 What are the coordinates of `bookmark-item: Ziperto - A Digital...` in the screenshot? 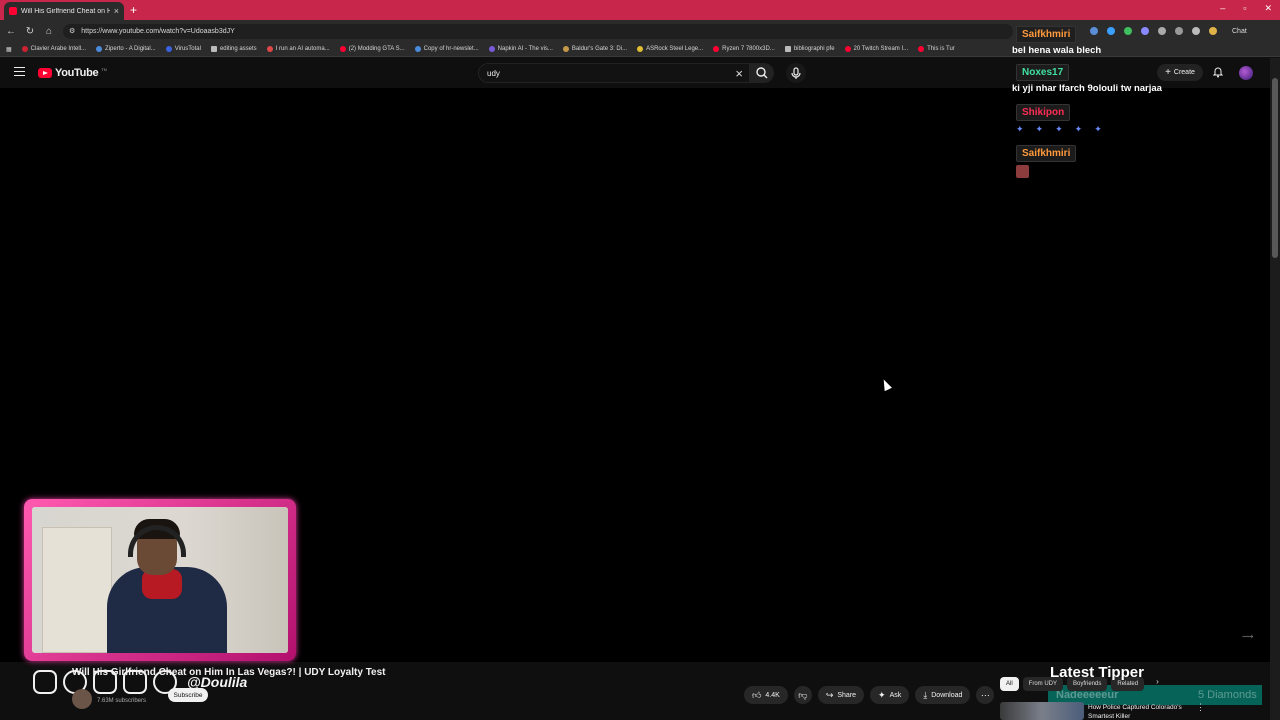 It's located at (126, 49).